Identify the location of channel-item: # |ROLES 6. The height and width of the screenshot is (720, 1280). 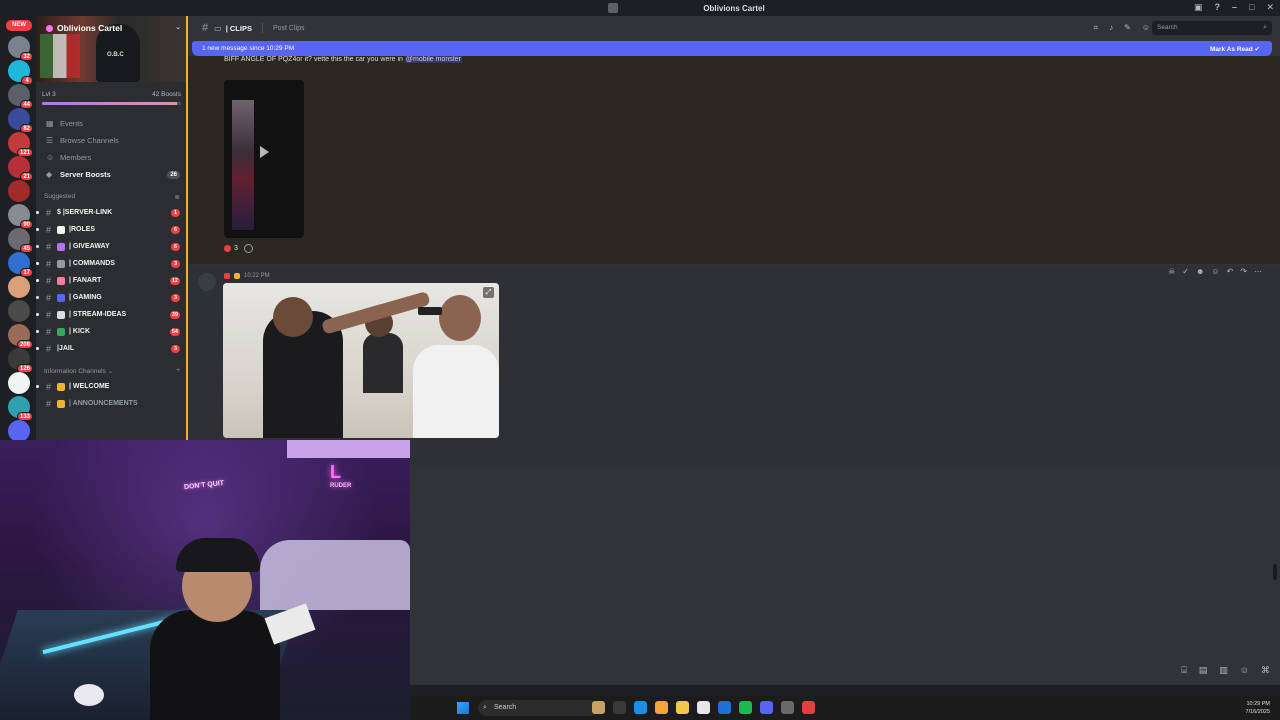
(112, 229).